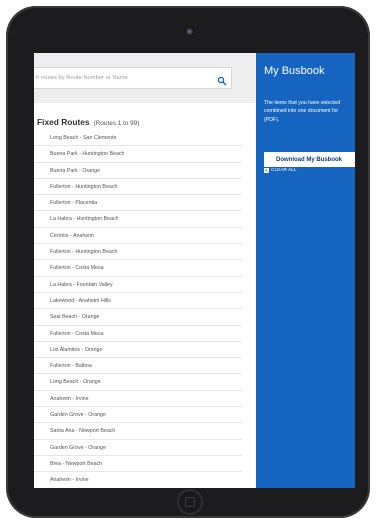  Describe the element at coordinates (138, 301) in the screenshot. I see `route-item: Lakewood - Anaheim Hills` at that location.